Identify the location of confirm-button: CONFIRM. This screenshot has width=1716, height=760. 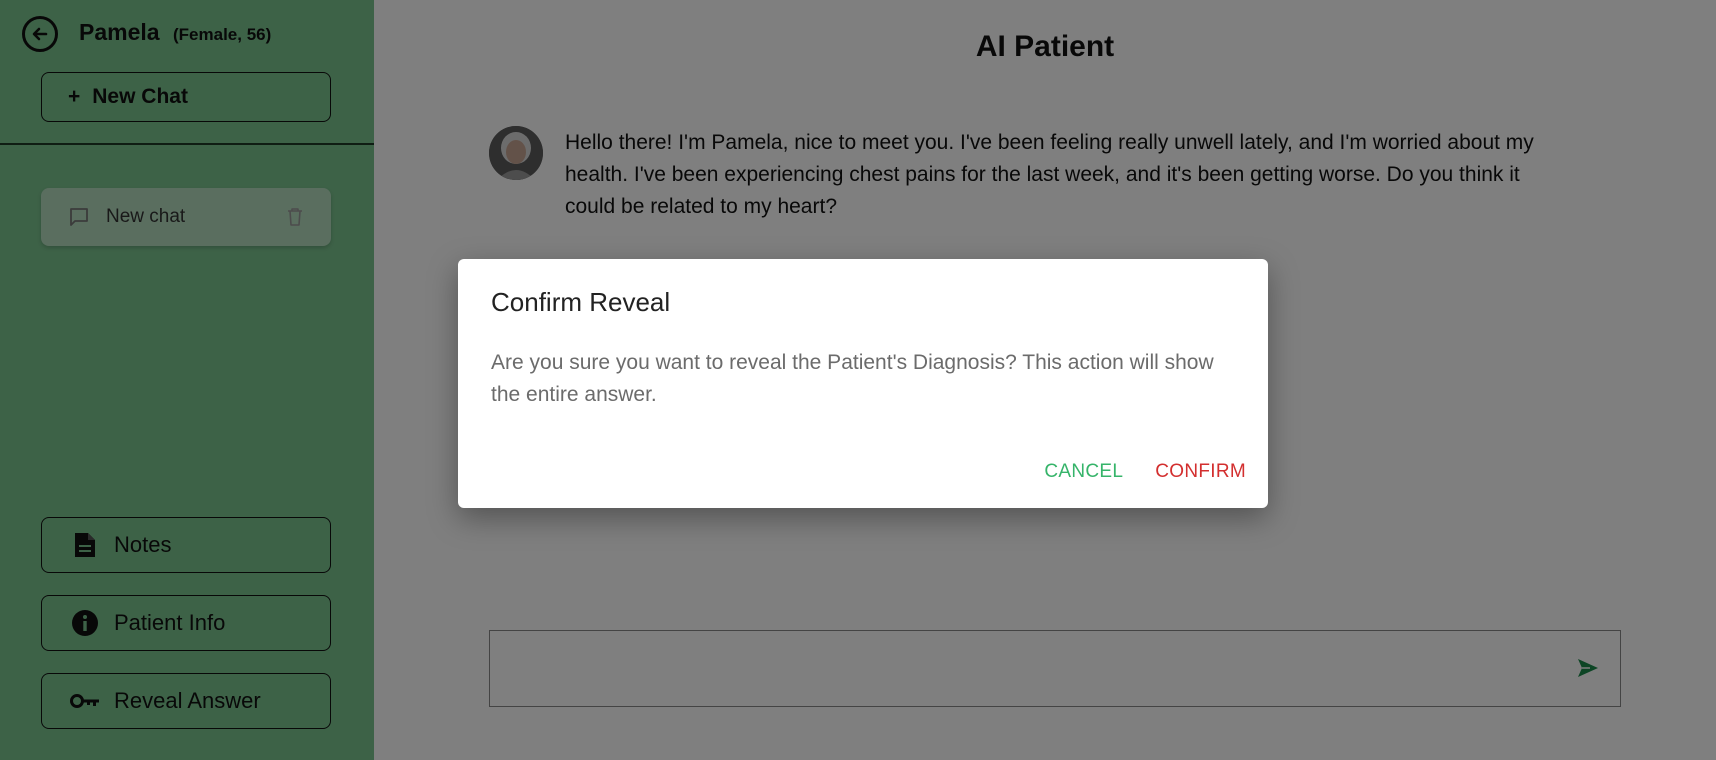
(1200, 472).